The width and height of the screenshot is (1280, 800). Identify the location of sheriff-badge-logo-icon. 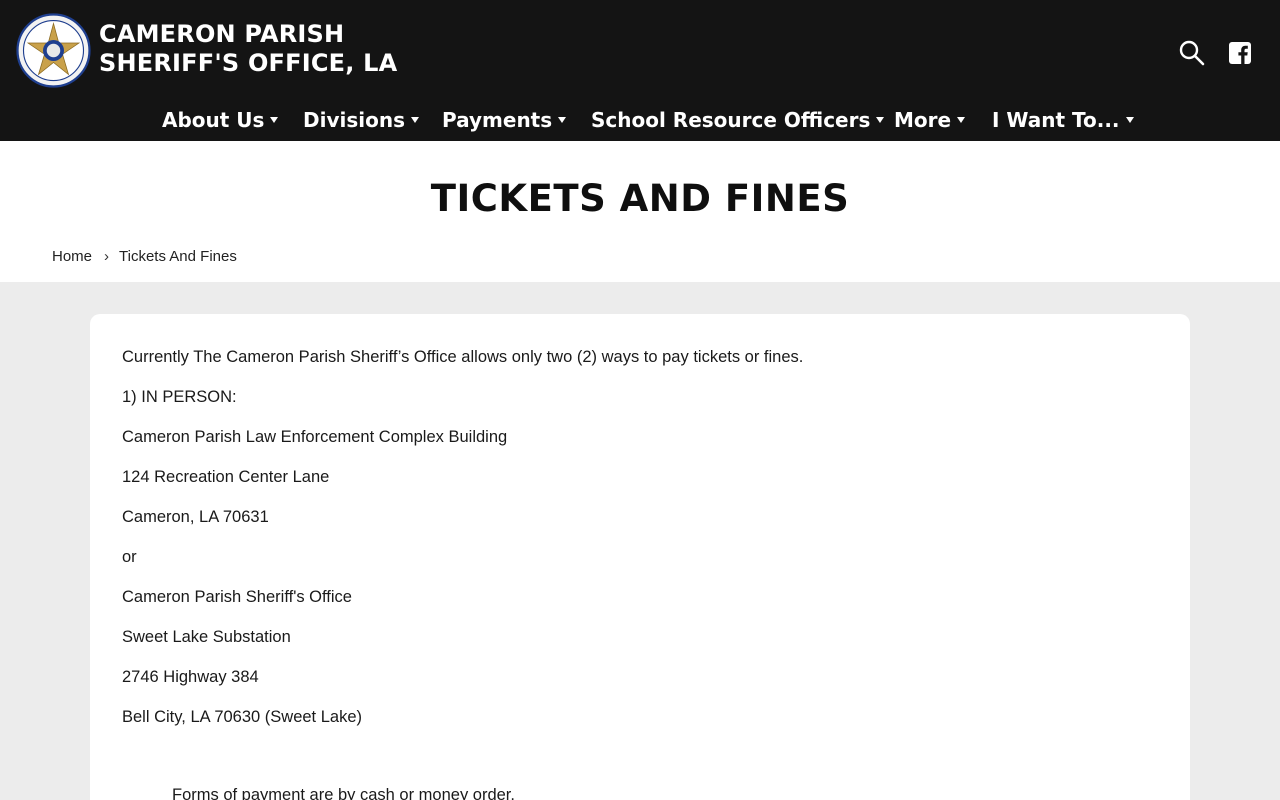
(53, 50).